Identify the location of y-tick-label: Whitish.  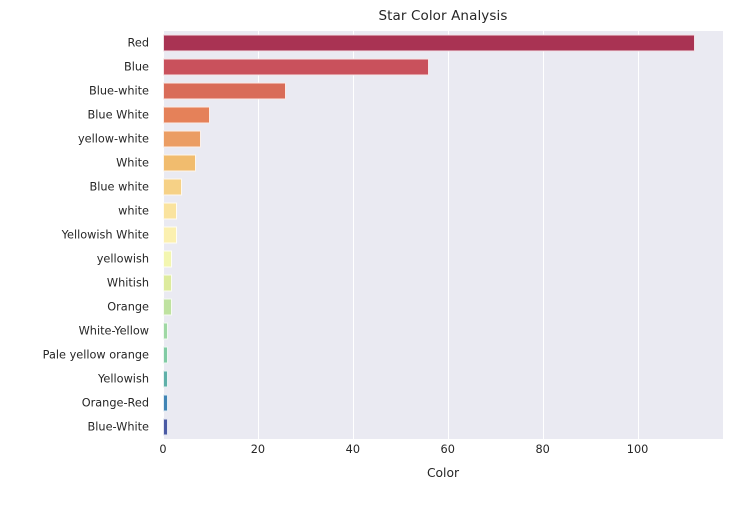
(127, 283).